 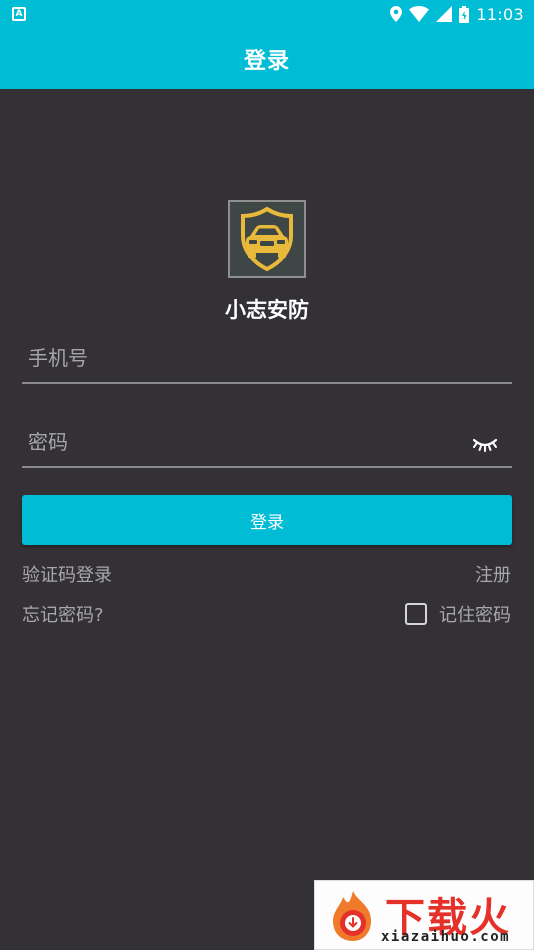 I want to click on watermark: 下载火 xiazaihuo.com, so click(x=424, y=915).